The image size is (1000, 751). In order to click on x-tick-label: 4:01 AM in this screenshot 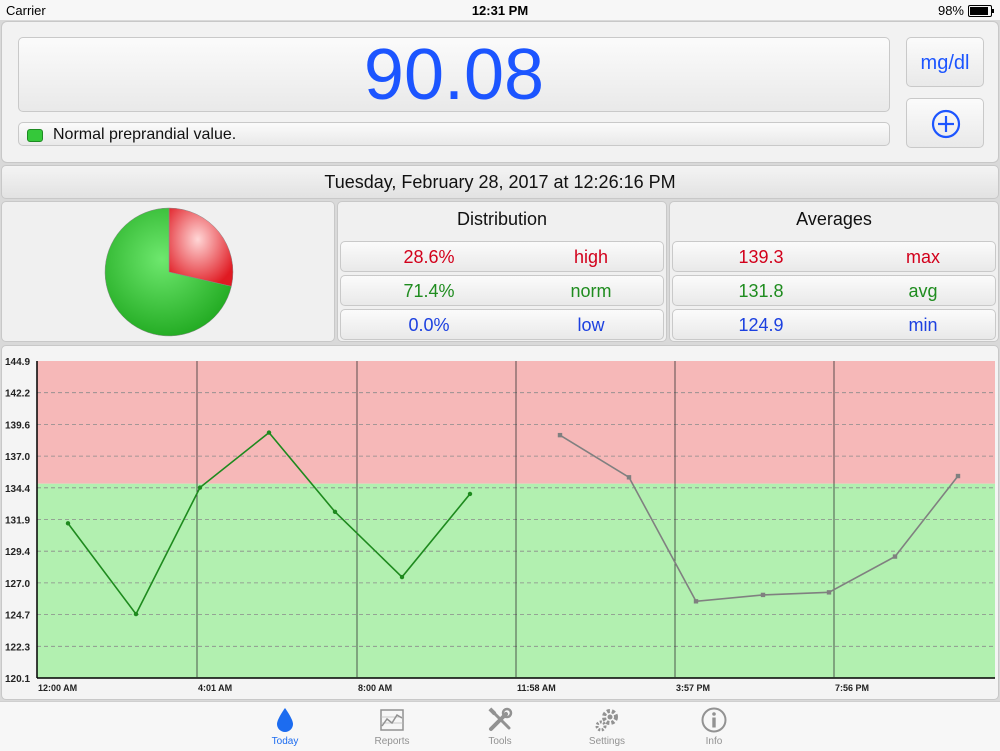, I will do `click(215, 688)`.